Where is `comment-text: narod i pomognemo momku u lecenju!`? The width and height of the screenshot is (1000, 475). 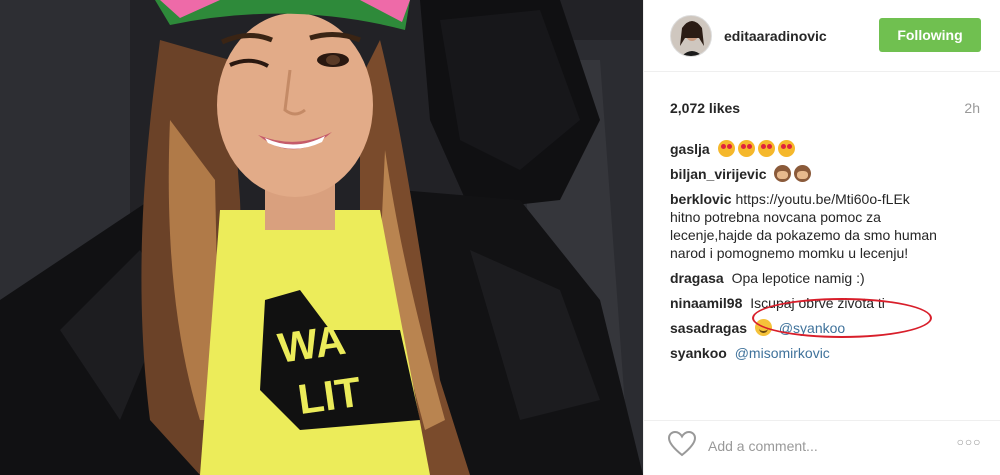
comment-text: narod i pomognemo momku u lecenju! is located at coordinates (789, 253).